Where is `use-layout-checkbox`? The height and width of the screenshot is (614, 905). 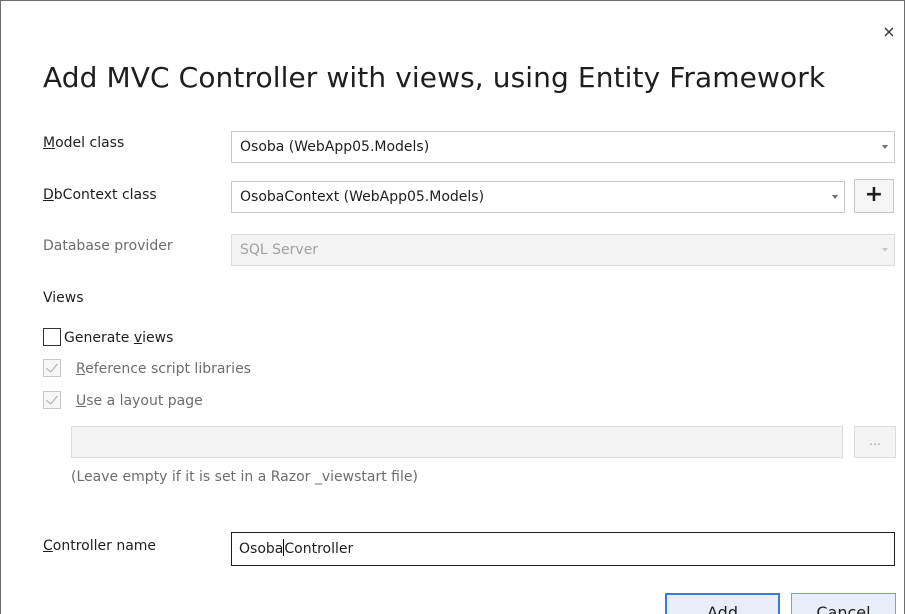
use-layout-checkbox is located at coordinates (52, 400).